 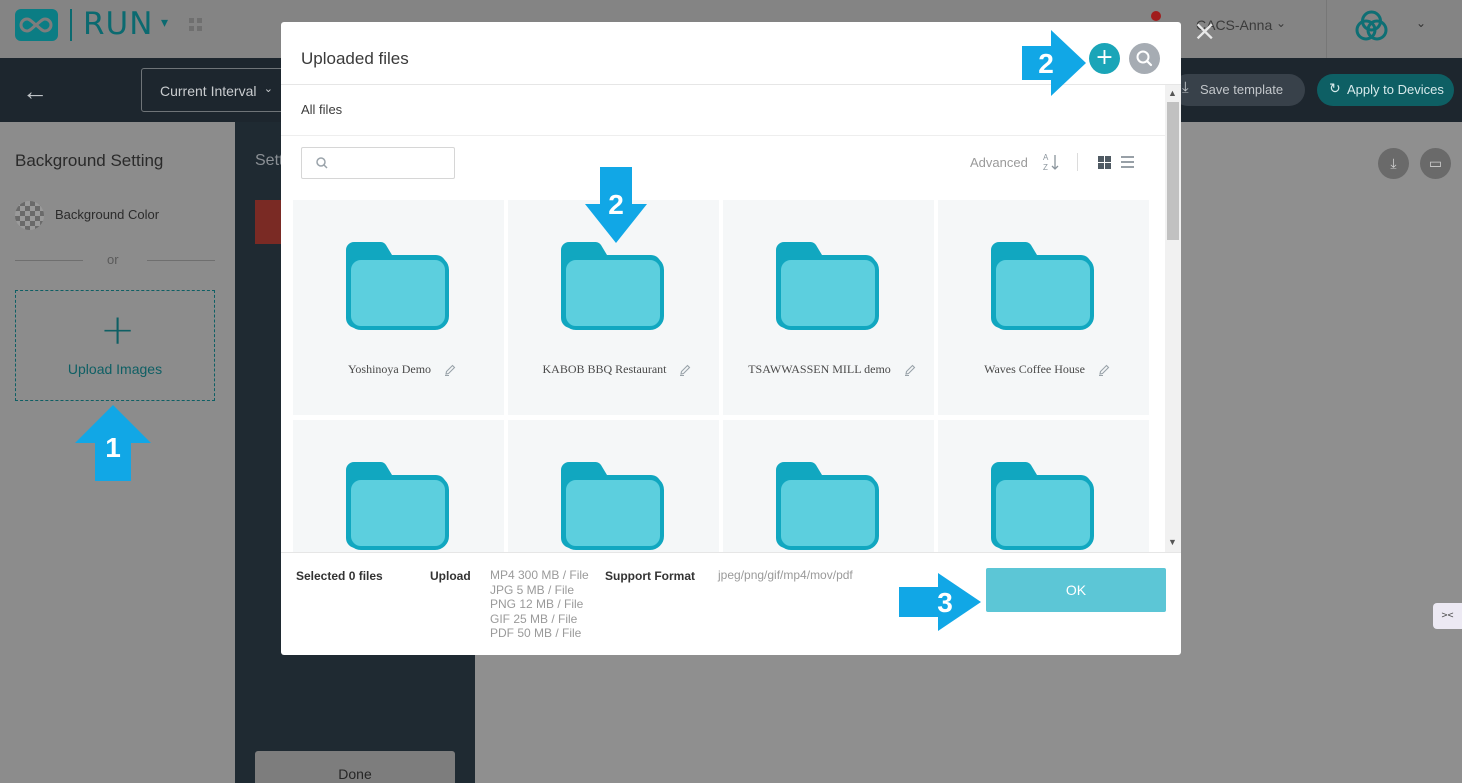 What do you see at coordinates (36, 25) in the screenshot?
I see `app-logo-icon` at bounding box center [36, 25].